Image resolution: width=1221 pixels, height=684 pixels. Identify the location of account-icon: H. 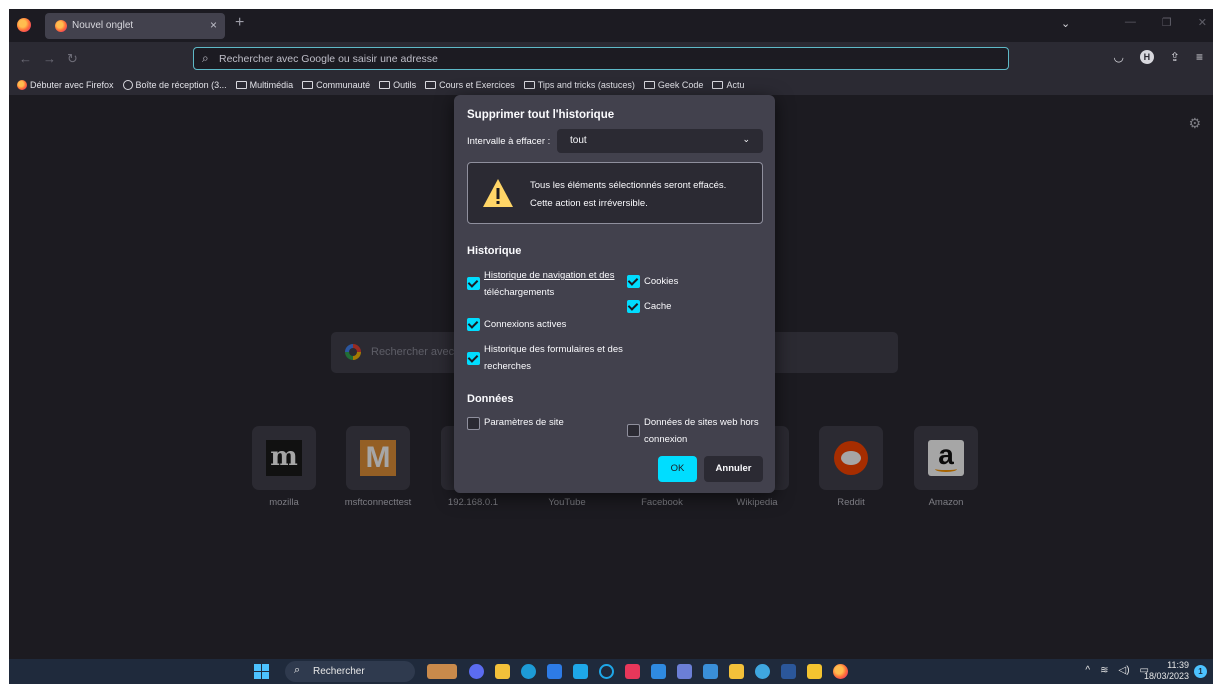
(1146, 57).